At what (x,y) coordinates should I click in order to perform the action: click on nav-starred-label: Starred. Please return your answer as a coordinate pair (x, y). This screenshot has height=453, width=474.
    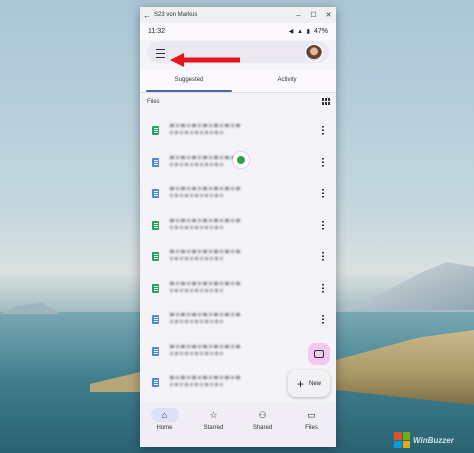
    Looking at the image, I should click on (213, 428).